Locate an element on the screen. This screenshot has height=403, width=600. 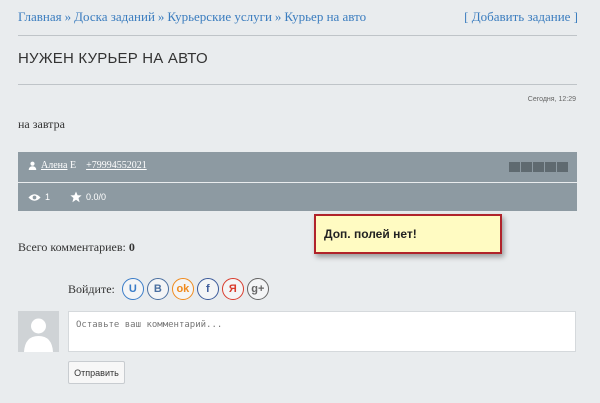
odnoklassniki-login-icon: ok is located at coordinates (182, 289).